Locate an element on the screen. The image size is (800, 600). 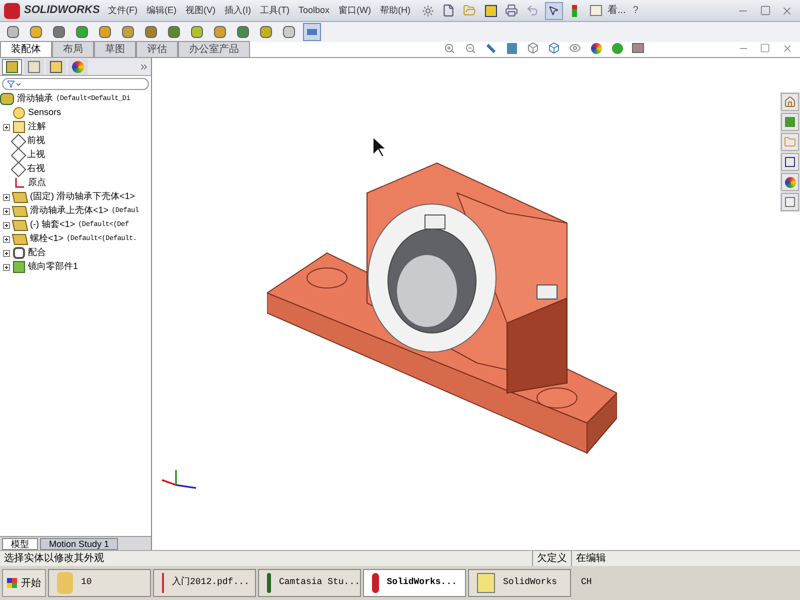
taskbar-button: 10 is located at coordinates (99, 583).